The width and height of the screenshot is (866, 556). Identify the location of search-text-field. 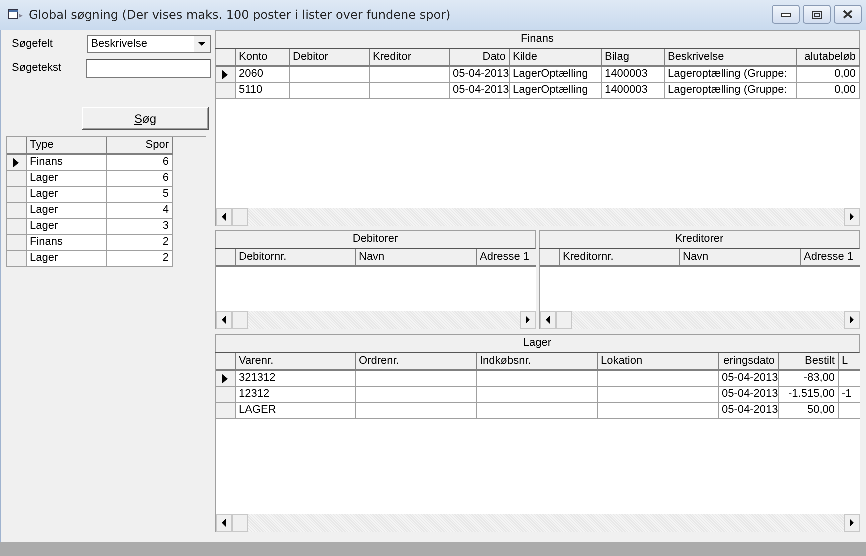
(148, 68).